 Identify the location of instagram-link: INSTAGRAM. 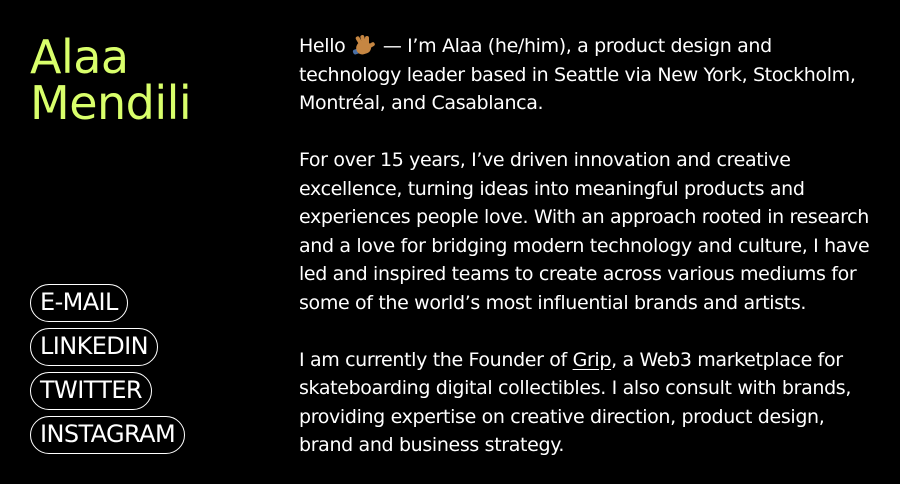
(108, 435).